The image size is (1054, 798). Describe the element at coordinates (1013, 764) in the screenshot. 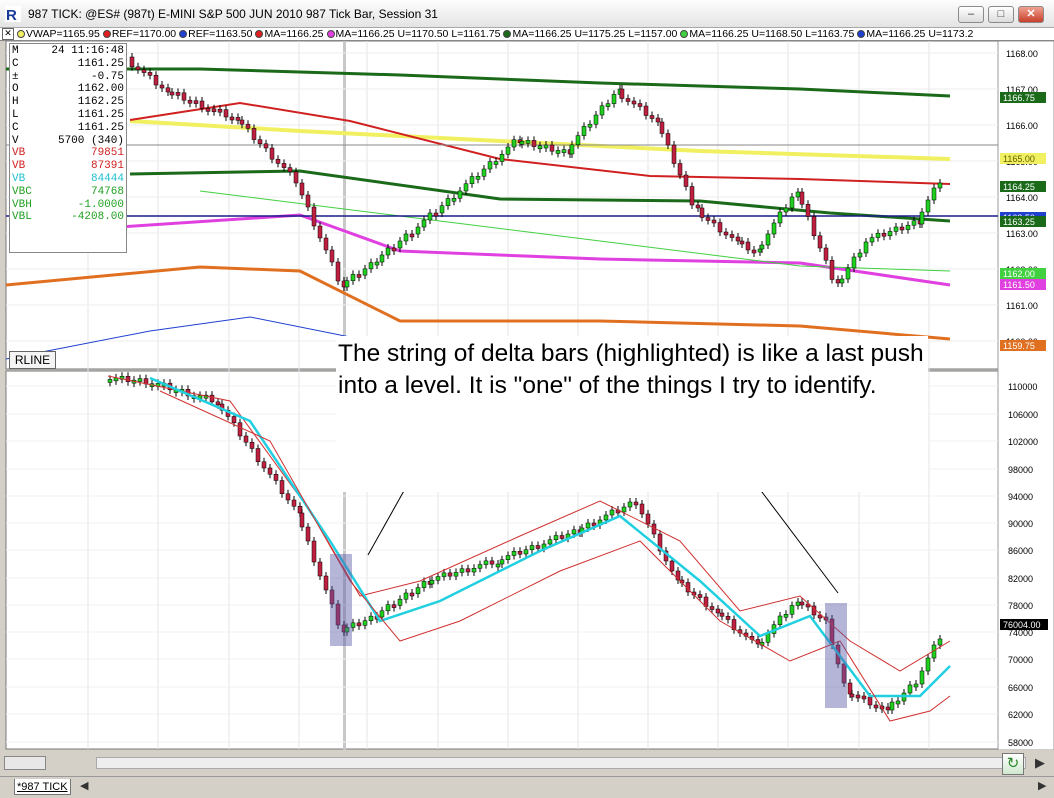

I see `refresh-icon: ↻` at that location.